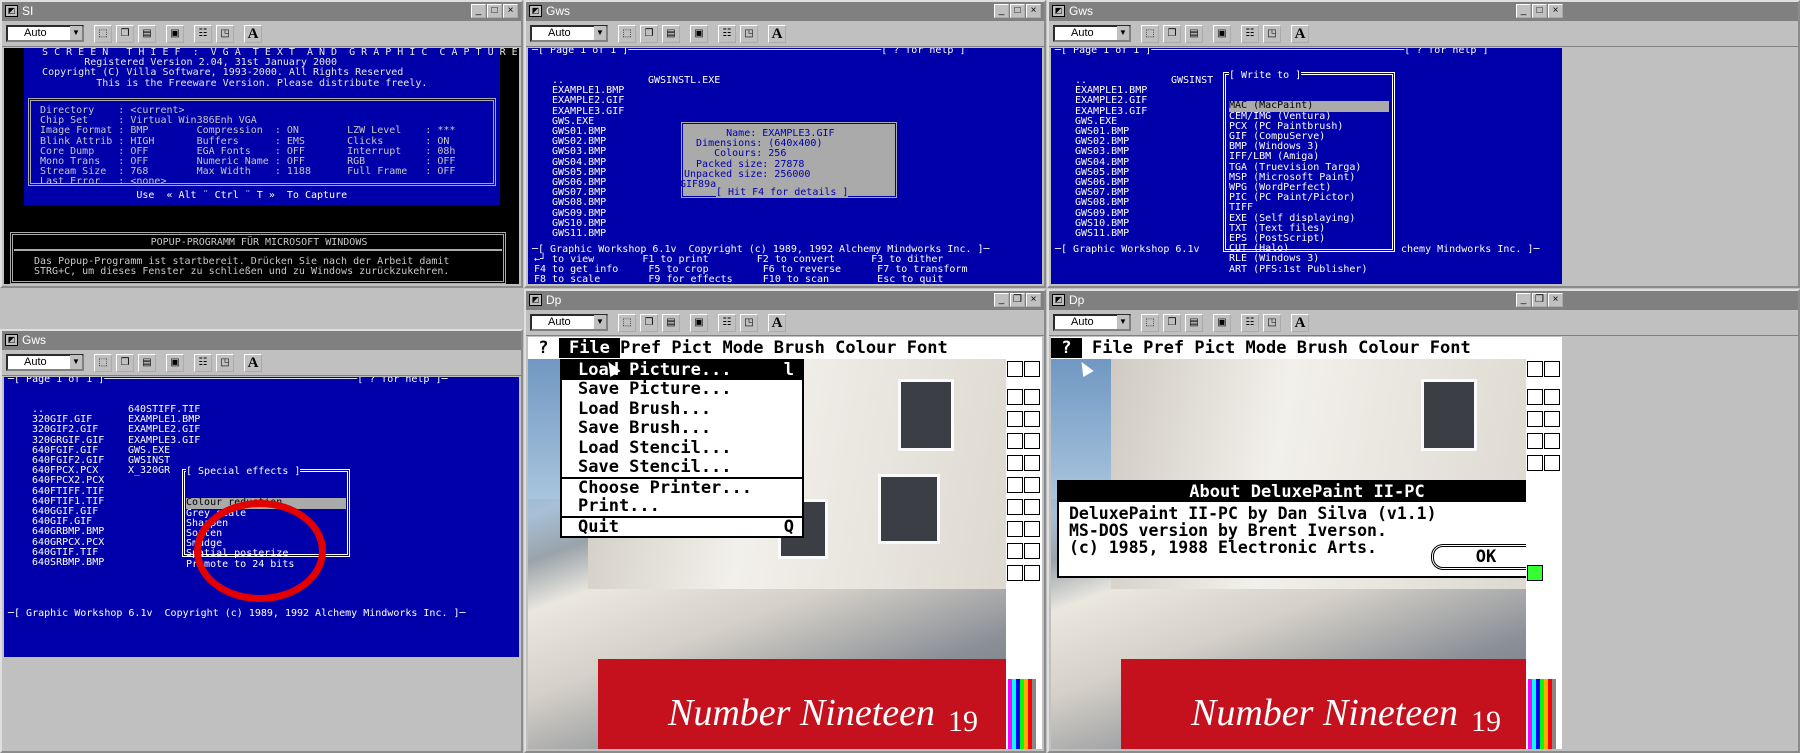 The width and height of the screenshot is (1800, 753). What do you see at coordinates (1394, 348) in the screenshot?
I see `menu-colour: Colour` at bounding box center [1394, 348].